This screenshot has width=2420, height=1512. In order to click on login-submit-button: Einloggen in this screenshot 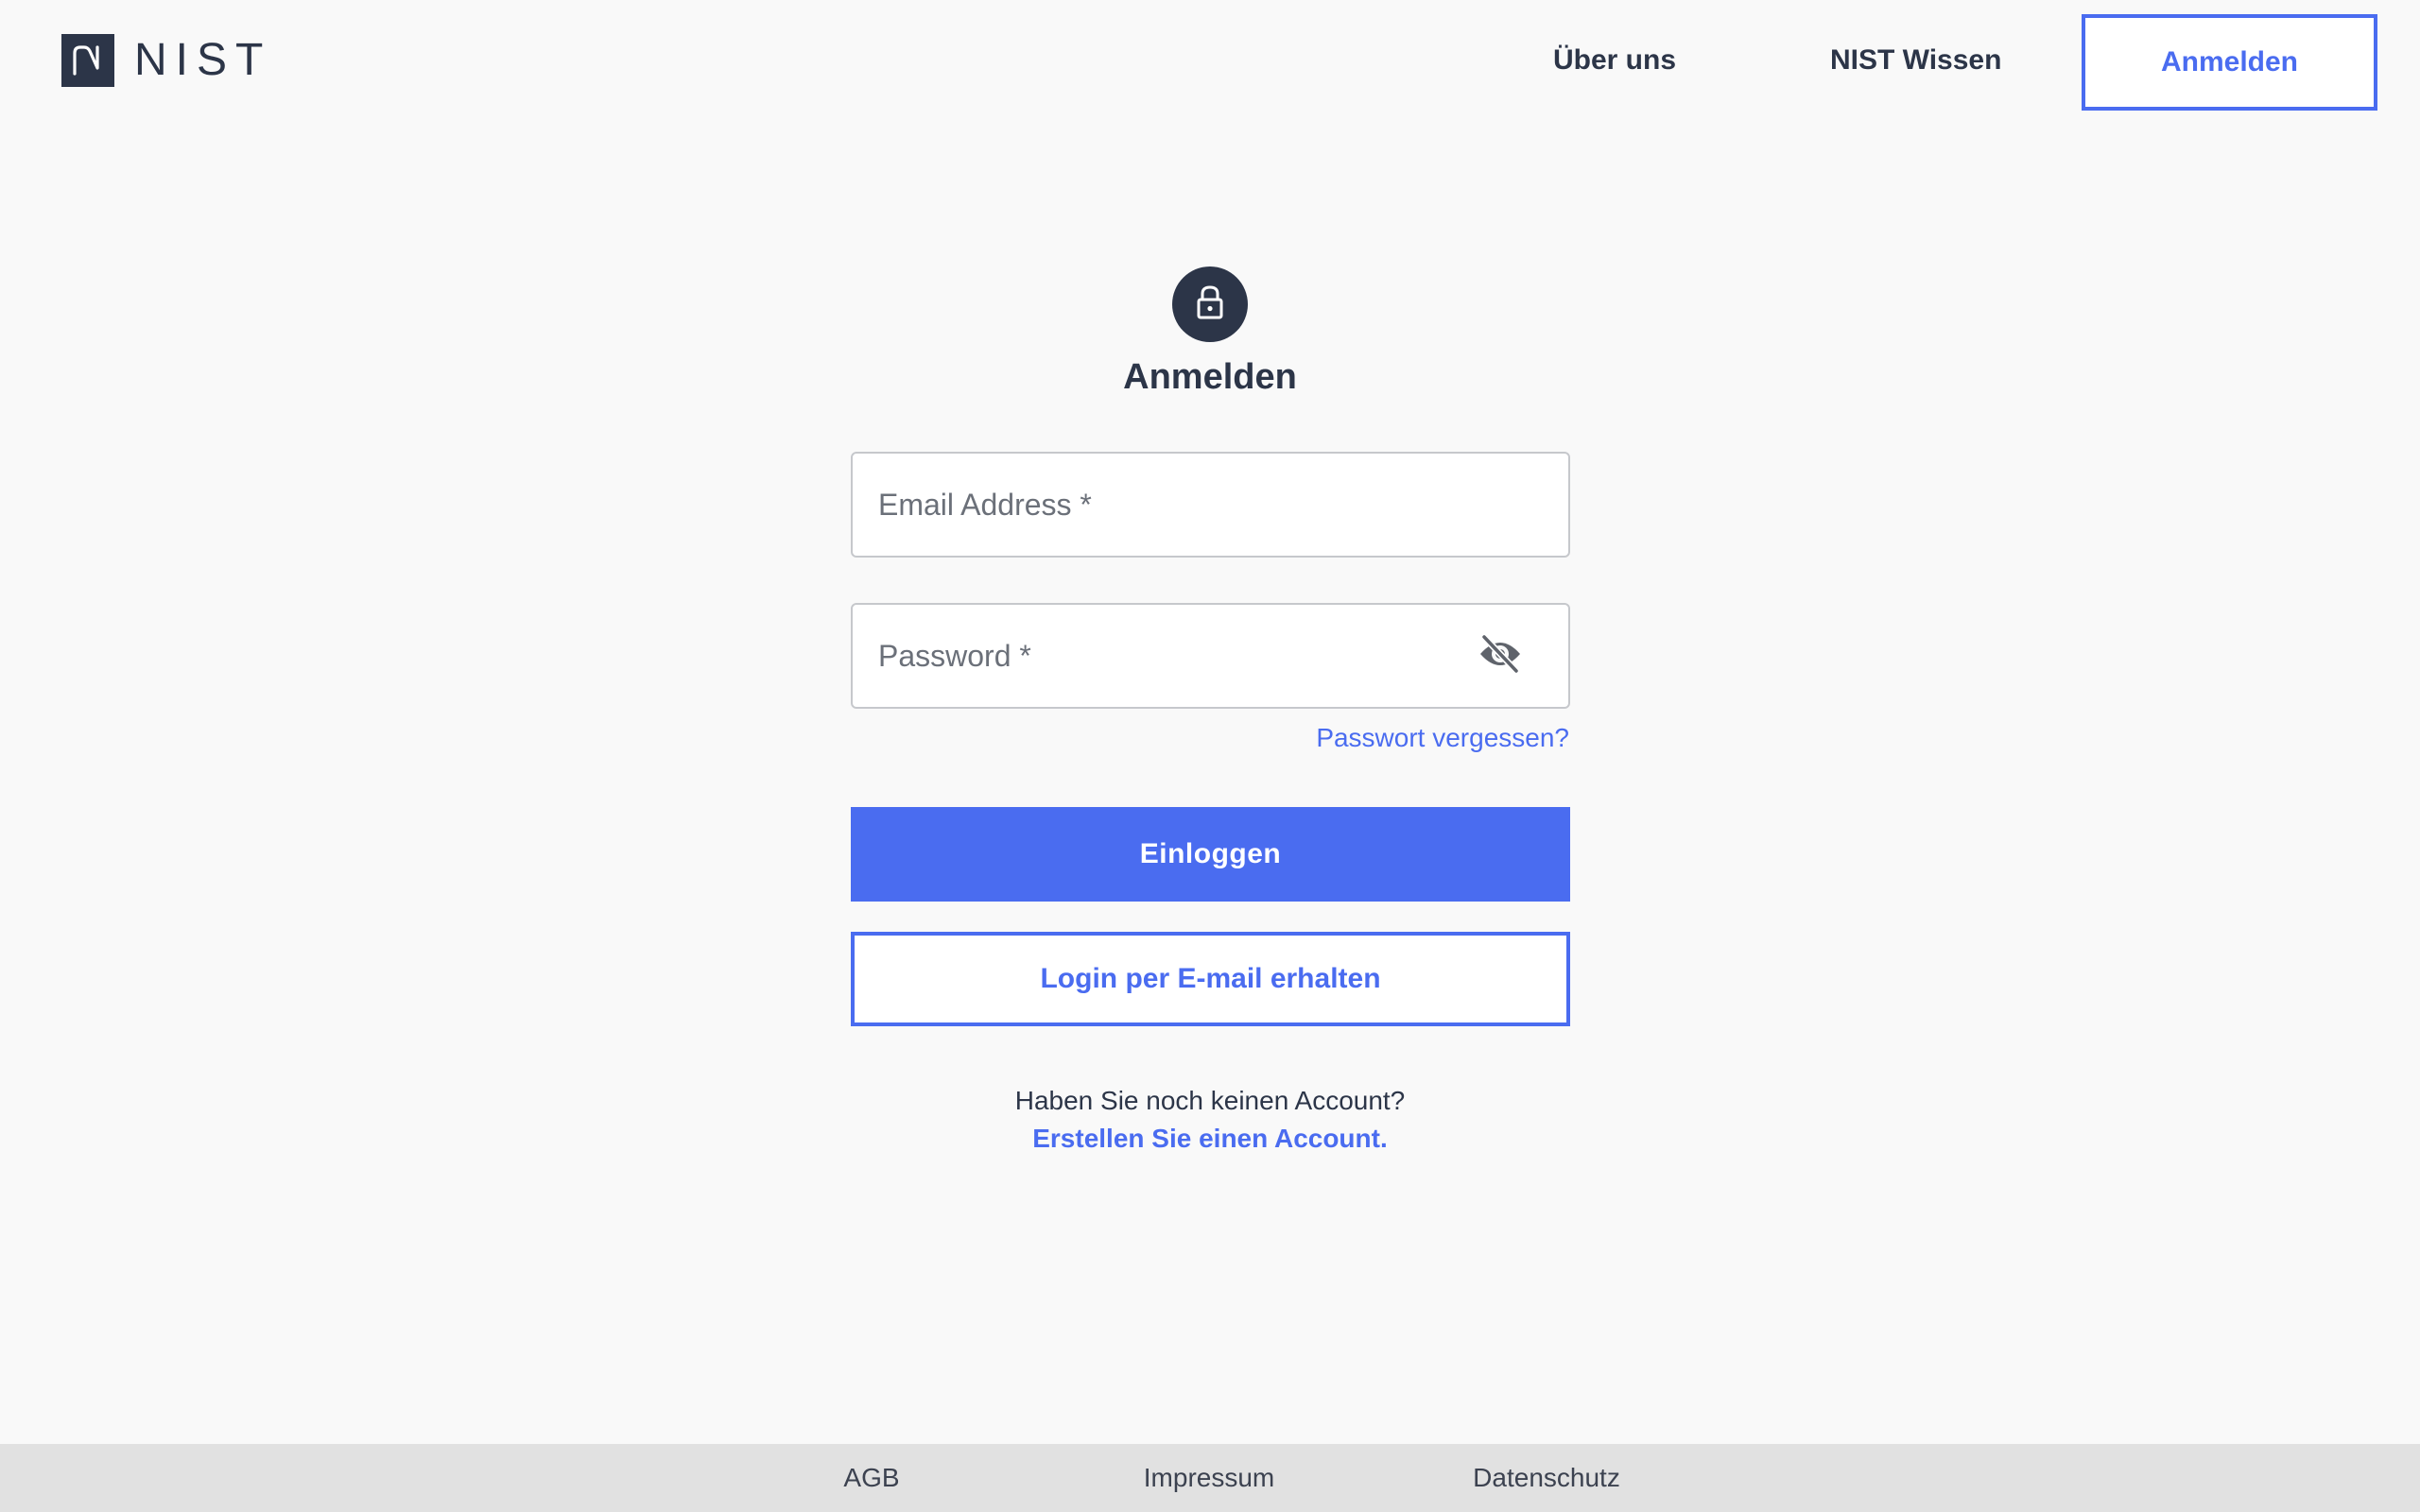, I will do `click(1210, 854)`.